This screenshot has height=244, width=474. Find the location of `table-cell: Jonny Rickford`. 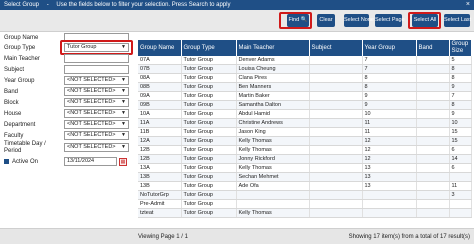

table-cell: Jonny Rickford is located at coordinates (273, 159).